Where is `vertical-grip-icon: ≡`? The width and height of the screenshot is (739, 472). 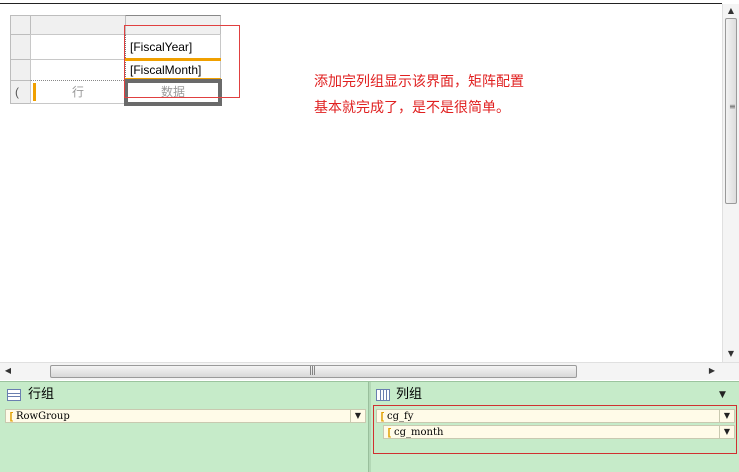
vertical-grip-icon: ≡ is located at coordinates (732, 106).